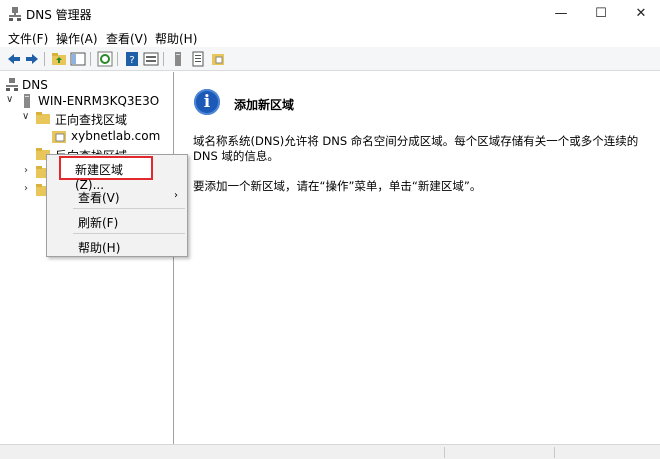 This screenshot has height=459, width=660. I want to click on properties-icon, so click(151, 59).